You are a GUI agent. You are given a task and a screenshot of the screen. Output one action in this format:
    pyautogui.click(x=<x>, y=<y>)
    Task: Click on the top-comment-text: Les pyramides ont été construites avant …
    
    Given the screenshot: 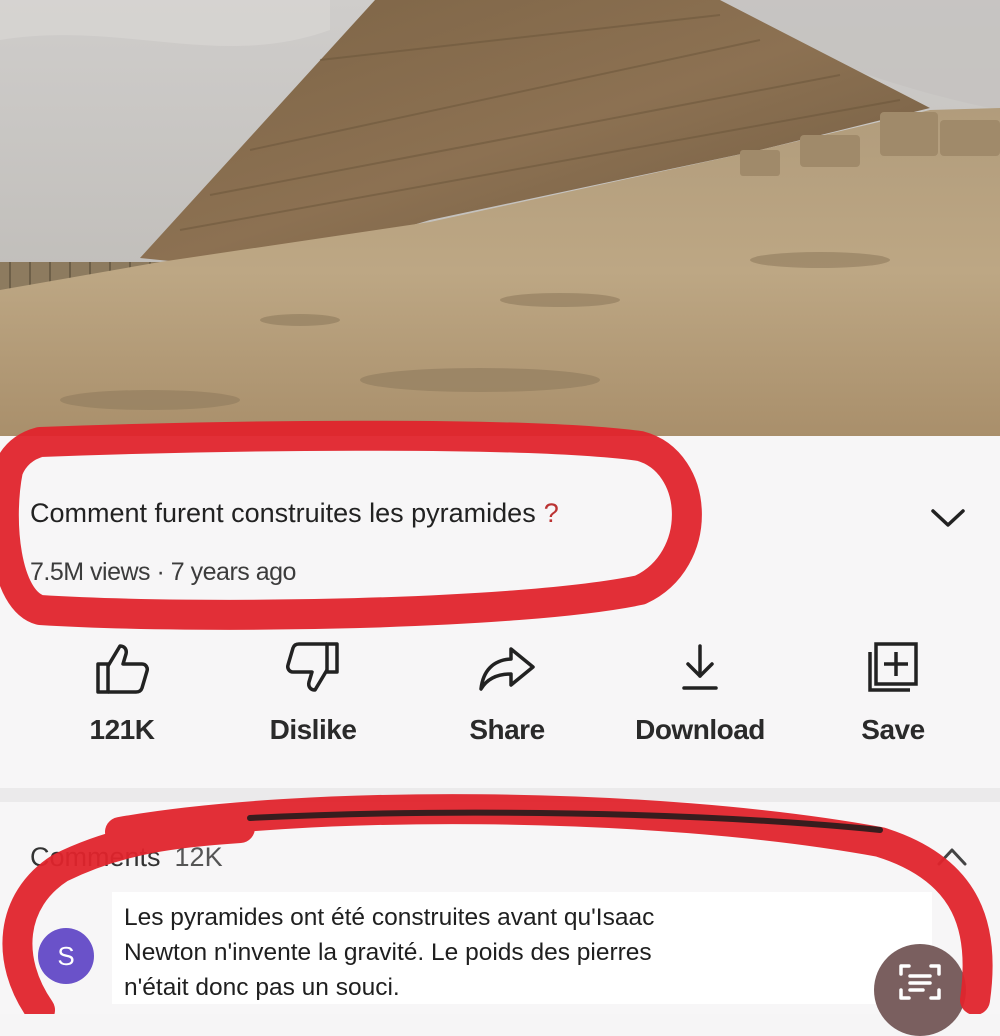 What is the action you would take?
    pyautogui.click(x=389, y=952)
    